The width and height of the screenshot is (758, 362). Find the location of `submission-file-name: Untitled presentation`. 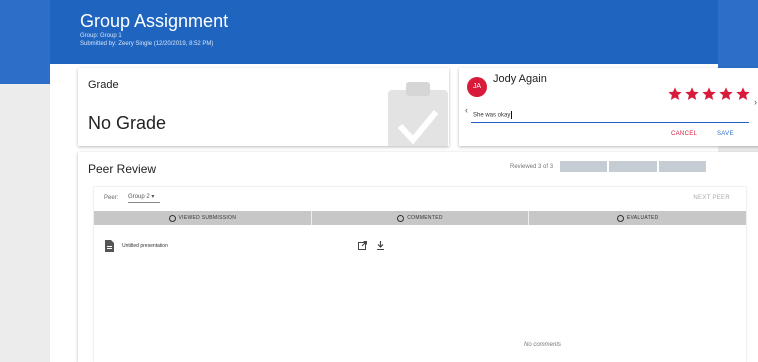

submission-file-name: Untitled presentation is located at coordinates (145, 246).